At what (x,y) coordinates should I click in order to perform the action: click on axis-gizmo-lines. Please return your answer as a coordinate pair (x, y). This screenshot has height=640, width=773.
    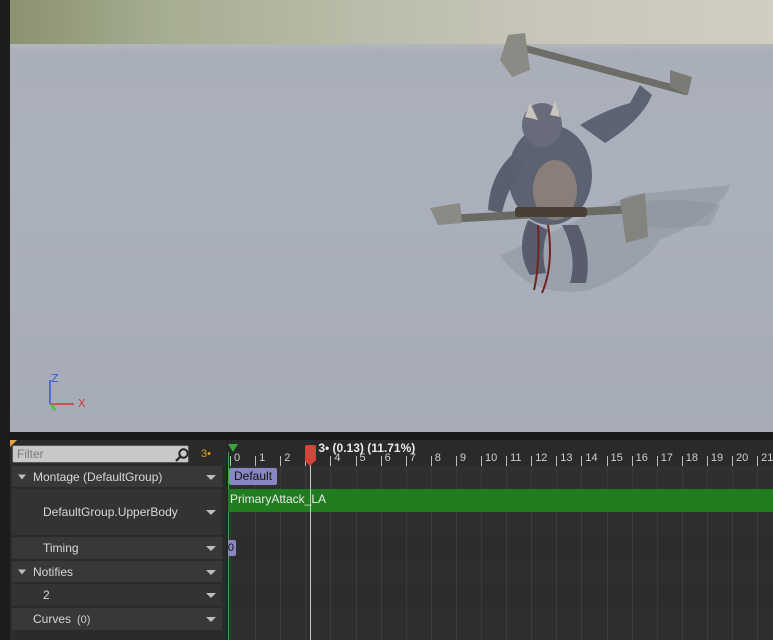
    Looking at the image, I should click on (61, 395).